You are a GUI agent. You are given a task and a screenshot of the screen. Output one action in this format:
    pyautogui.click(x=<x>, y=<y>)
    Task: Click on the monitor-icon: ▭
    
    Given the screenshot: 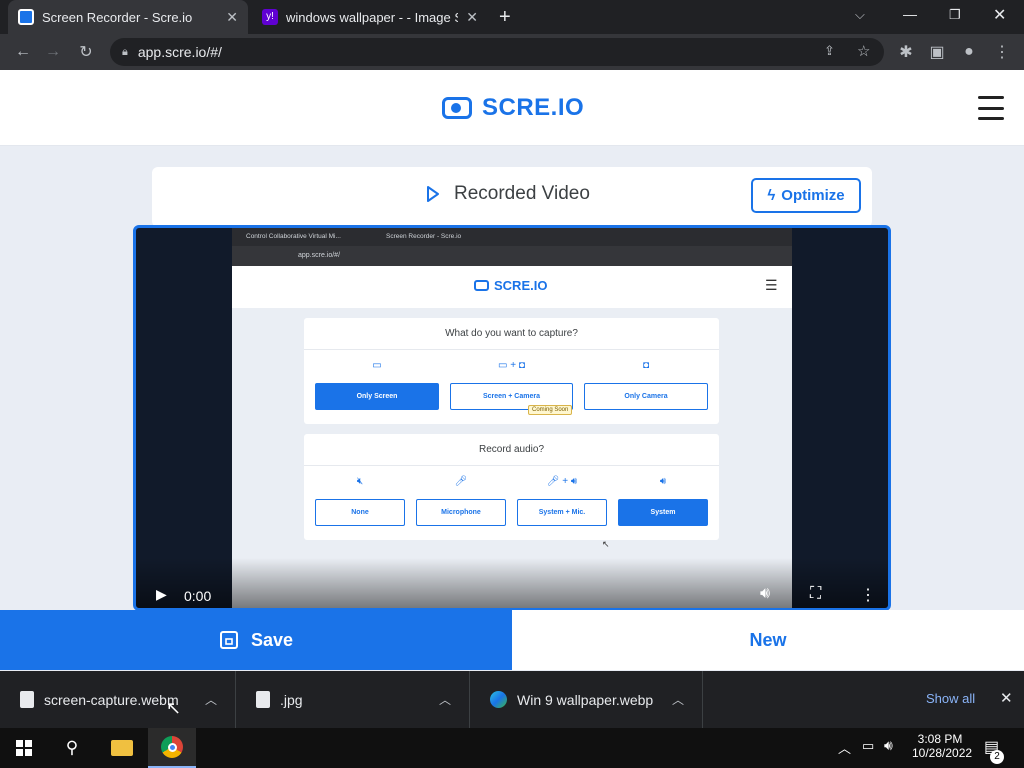 What is the action you would take?
    pyautogui.click(x=377, y=365)
    